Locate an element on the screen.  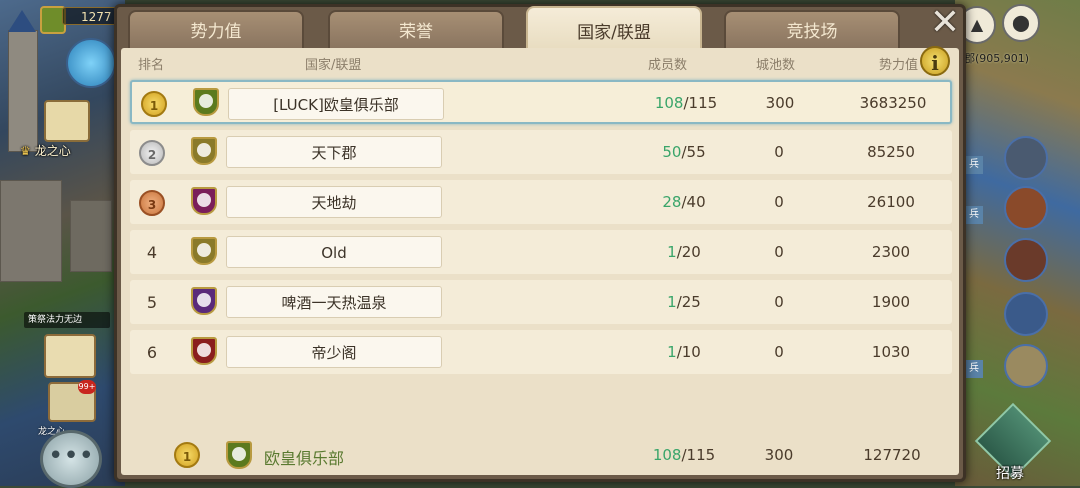
alliance-name: 啤酒一天热温泉 is located at coordinates (334, 302).